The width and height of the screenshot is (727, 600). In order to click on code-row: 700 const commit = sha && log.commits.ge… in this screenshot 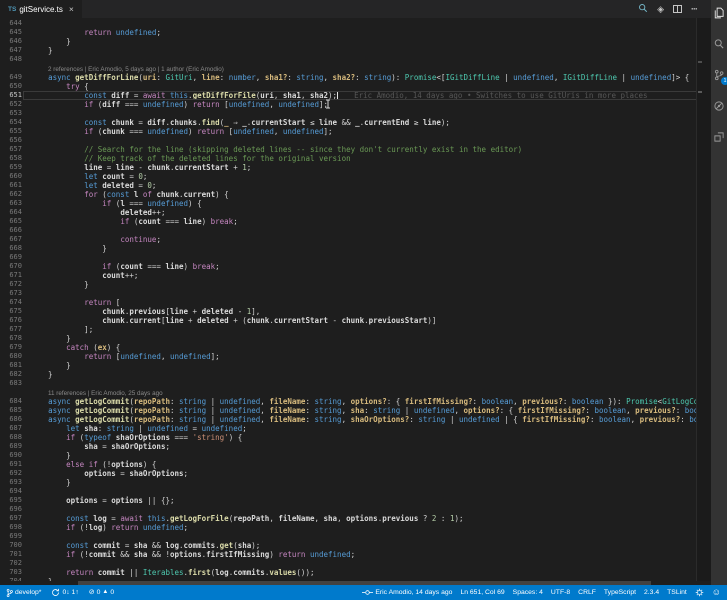, I will do `click(355, 545)`.